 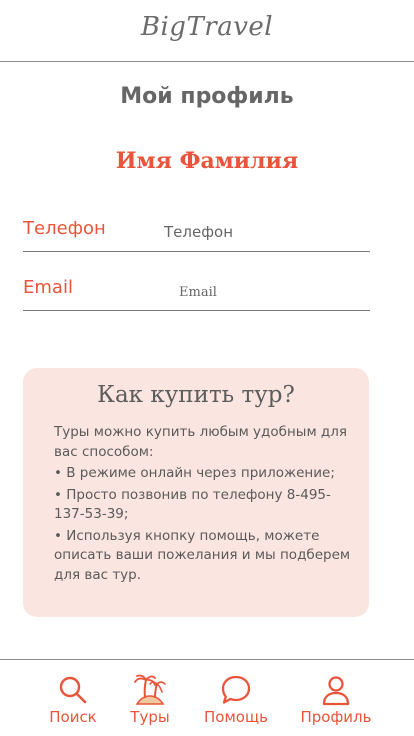 I want to click on email-field-row: Email, so click(x=196, y=289).